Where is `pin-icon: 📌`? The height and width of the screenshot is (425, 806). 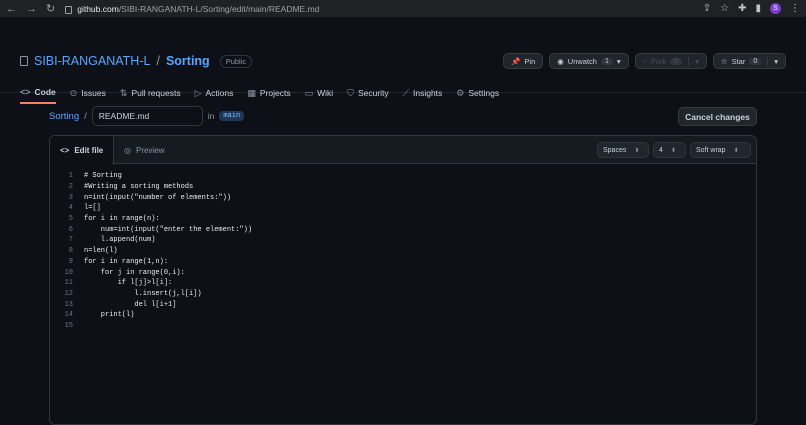
pin-icon: 📌 is located at coordinates (516, 61).